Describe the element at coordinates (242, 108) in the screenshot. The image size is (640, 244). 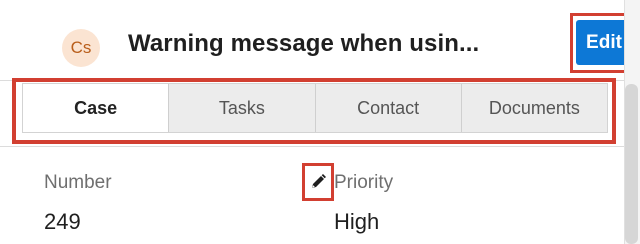
I see `tab-tasks: Tasks` at that location.